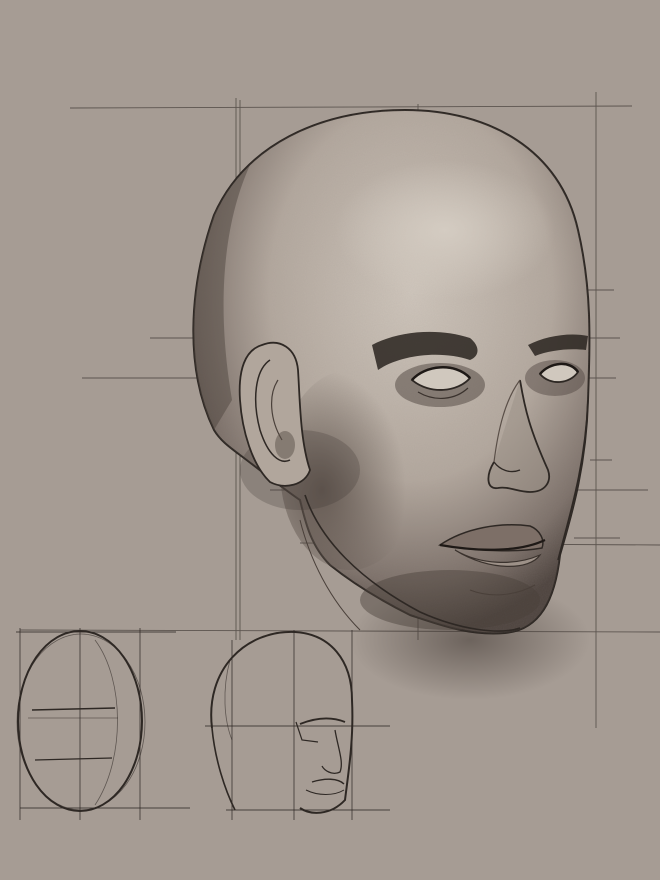  What do you see at coordinates (450, 600) in the screenshot?
I see `jaw-shadow` at bounding box center [450, 600].